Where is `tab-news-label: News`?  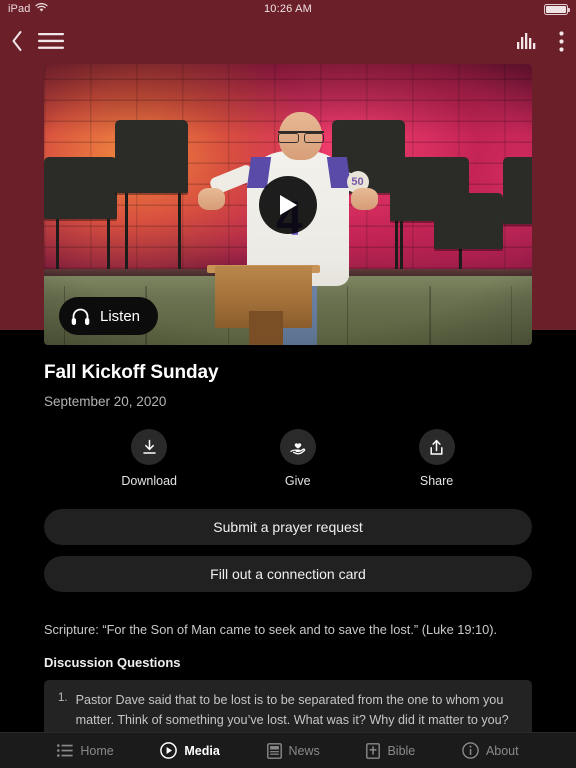
tab-news-label: News is located at coordinates (304, 750).